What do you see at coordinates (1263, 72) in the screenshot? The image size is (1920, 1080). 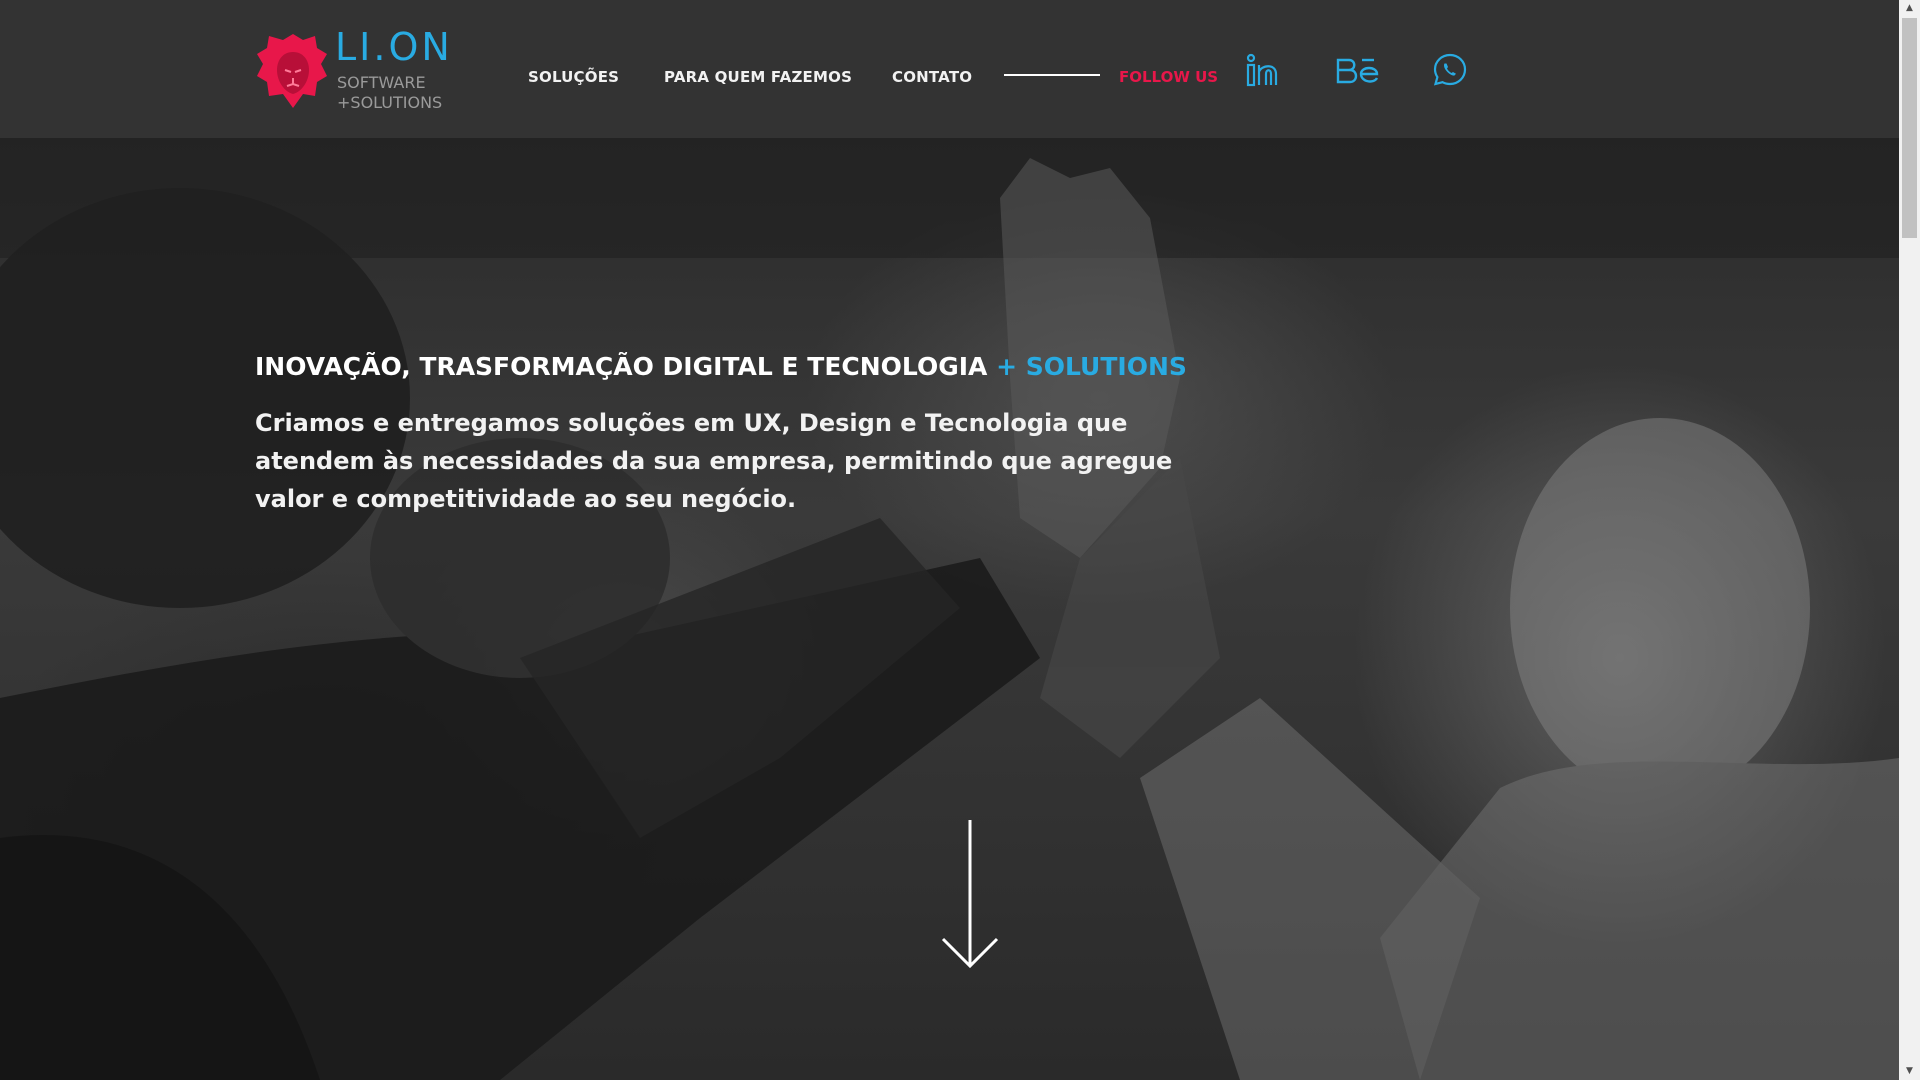 I see `linkedin-icon` at bounding box center [1263, 72].